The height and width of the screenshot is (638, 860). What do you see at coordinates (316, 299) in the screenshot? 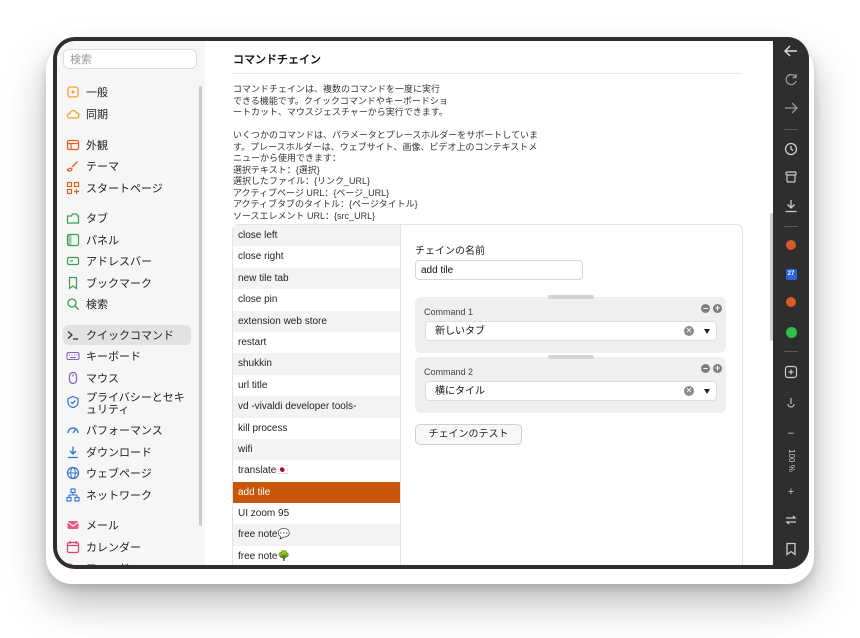
I see `chain-list-item: close pin` at bounding box center [316, 299].